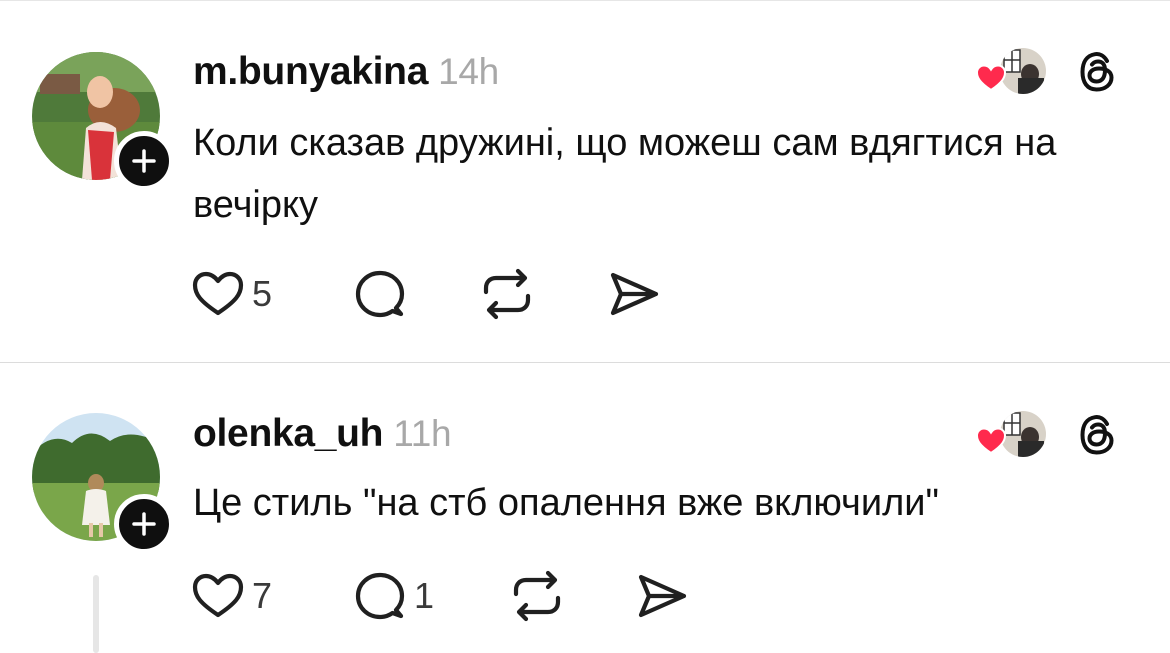 Image resolution: width=1170 pixels, height=653 pixels. I want to click on like-button: 7, so click(232, 596).